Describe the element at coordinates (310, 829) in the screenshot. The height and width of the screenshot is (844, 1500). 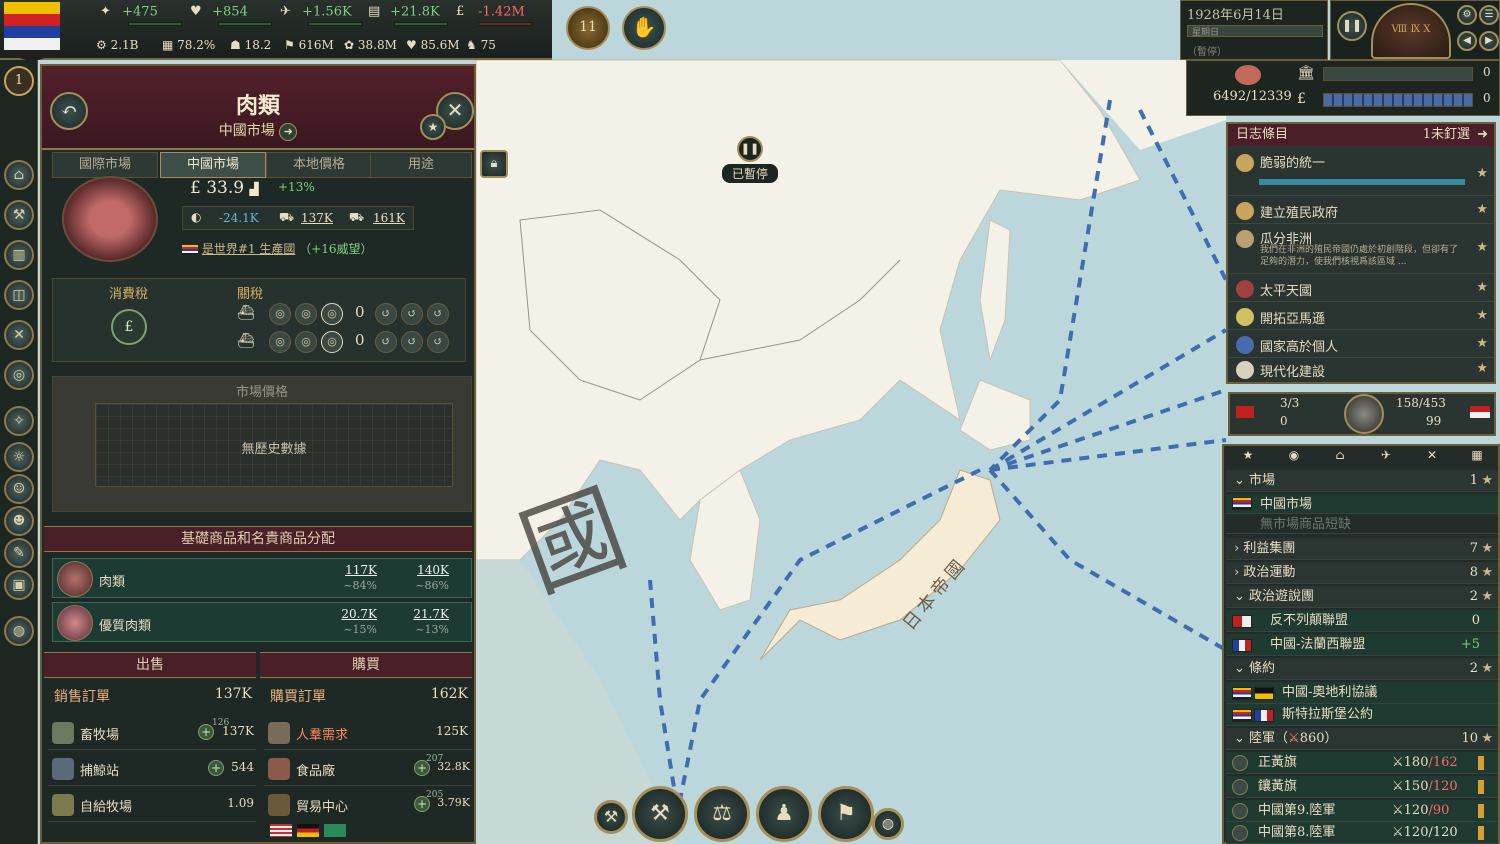
I see `trade-partner-flags` at that location.